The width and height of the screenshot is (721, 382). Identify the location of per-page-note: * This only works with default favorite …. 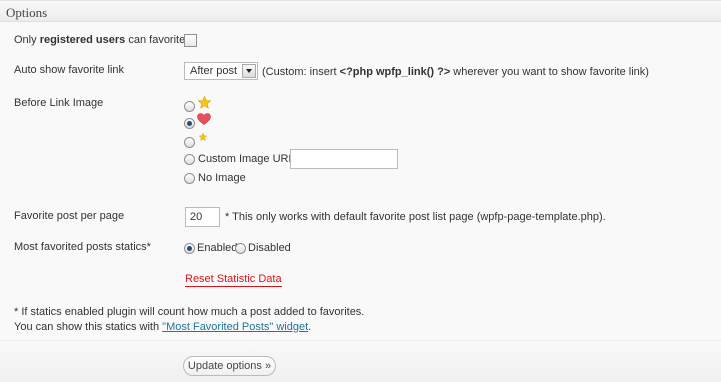
(415, 217).